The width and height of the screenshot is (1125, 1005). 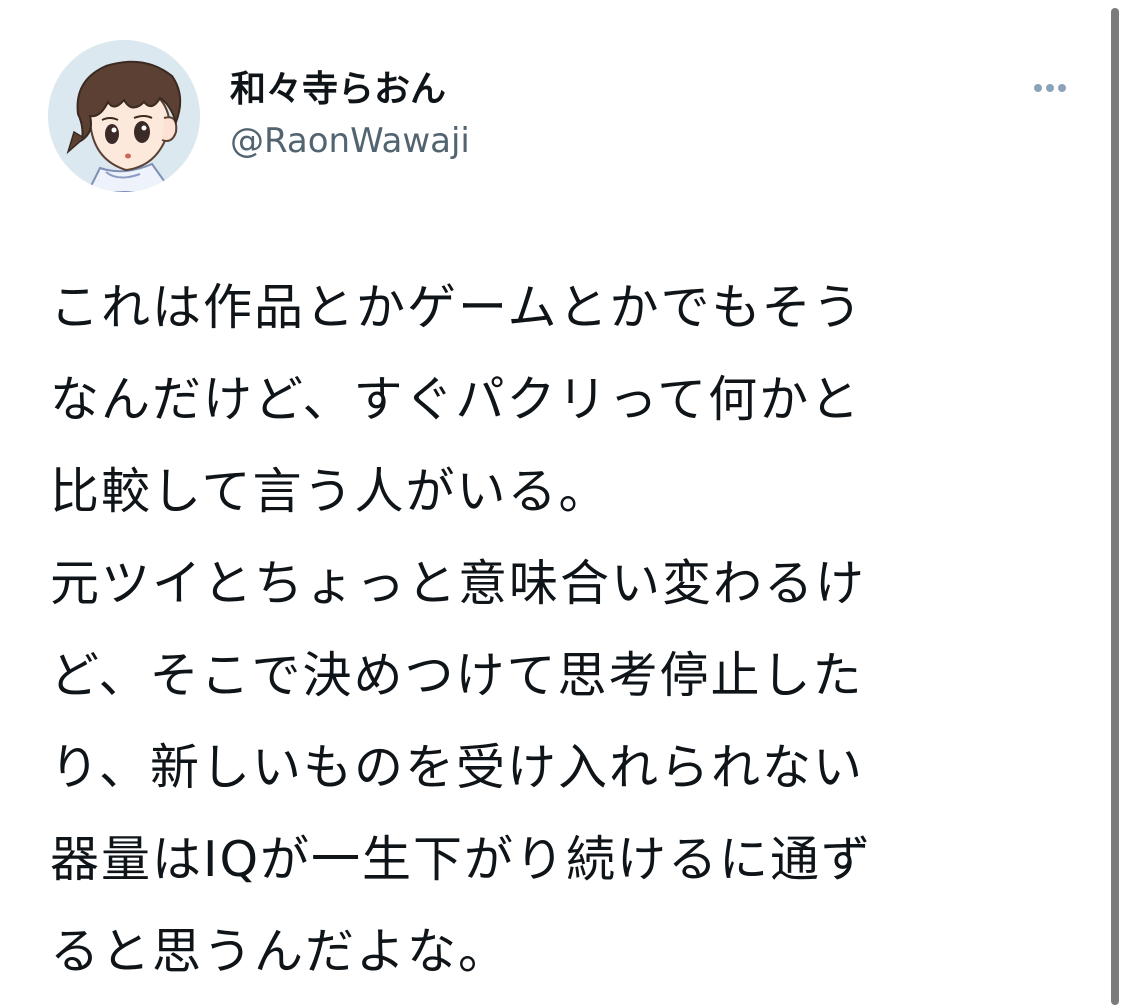 I want to click on tweet-text-line: これは作品とかゲームとかでもそう, so click(x=457, y=307).